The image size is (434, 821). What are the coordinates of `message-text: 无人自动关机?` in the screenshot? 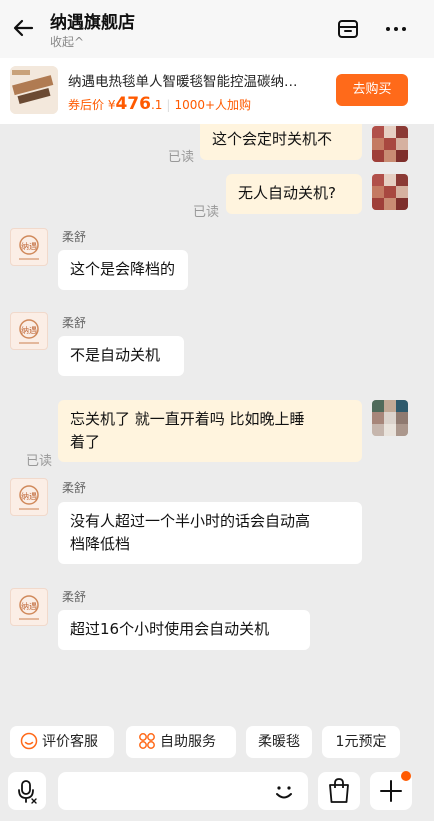 It's located at (287, 193).